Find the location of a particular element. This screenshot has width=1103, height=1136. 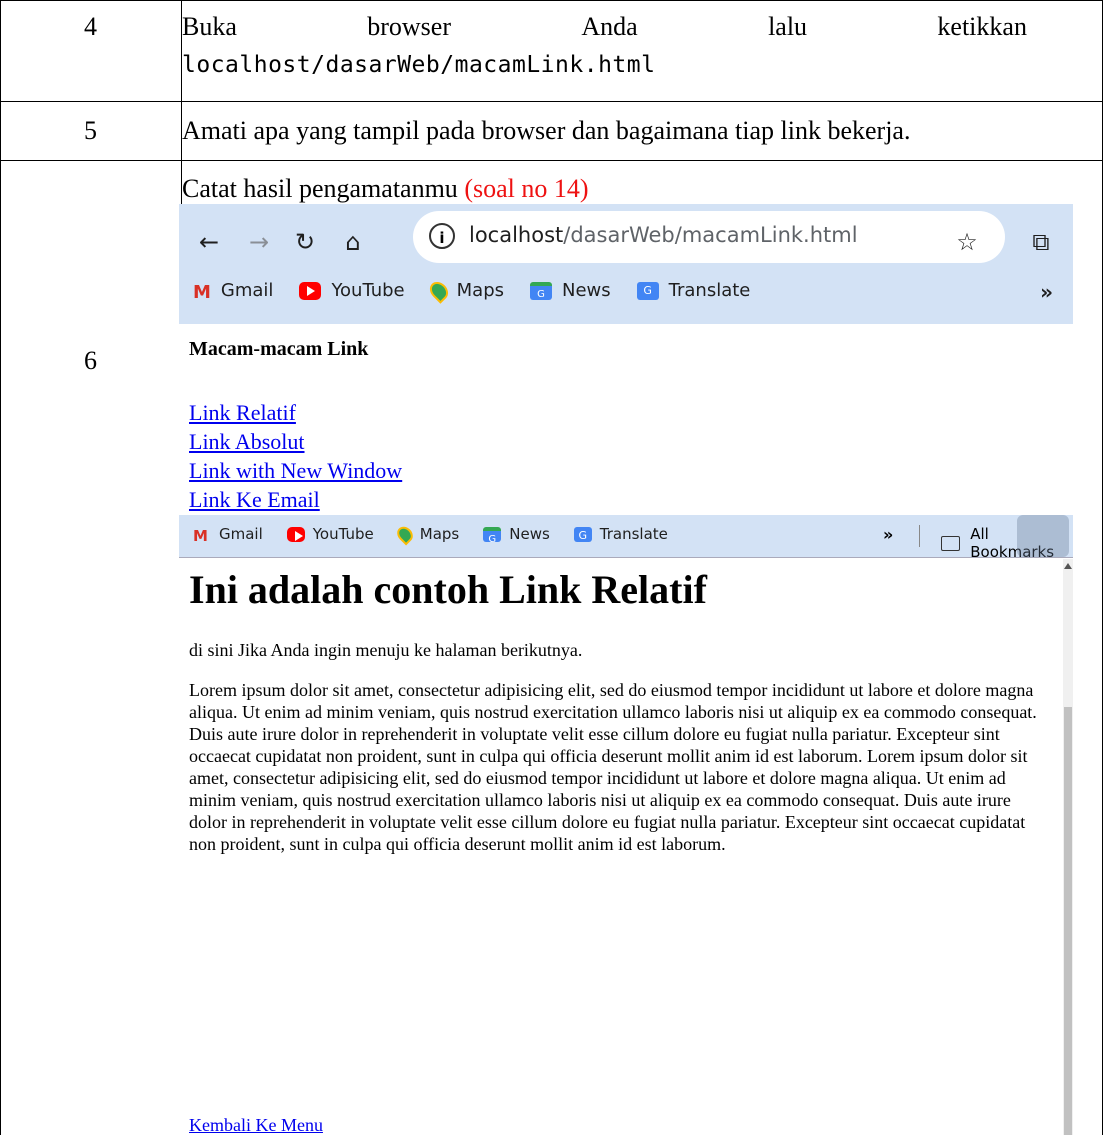

row-4-text-line1: Buka browser Anda lalu ketikkan is located at coordinates (604, 27).